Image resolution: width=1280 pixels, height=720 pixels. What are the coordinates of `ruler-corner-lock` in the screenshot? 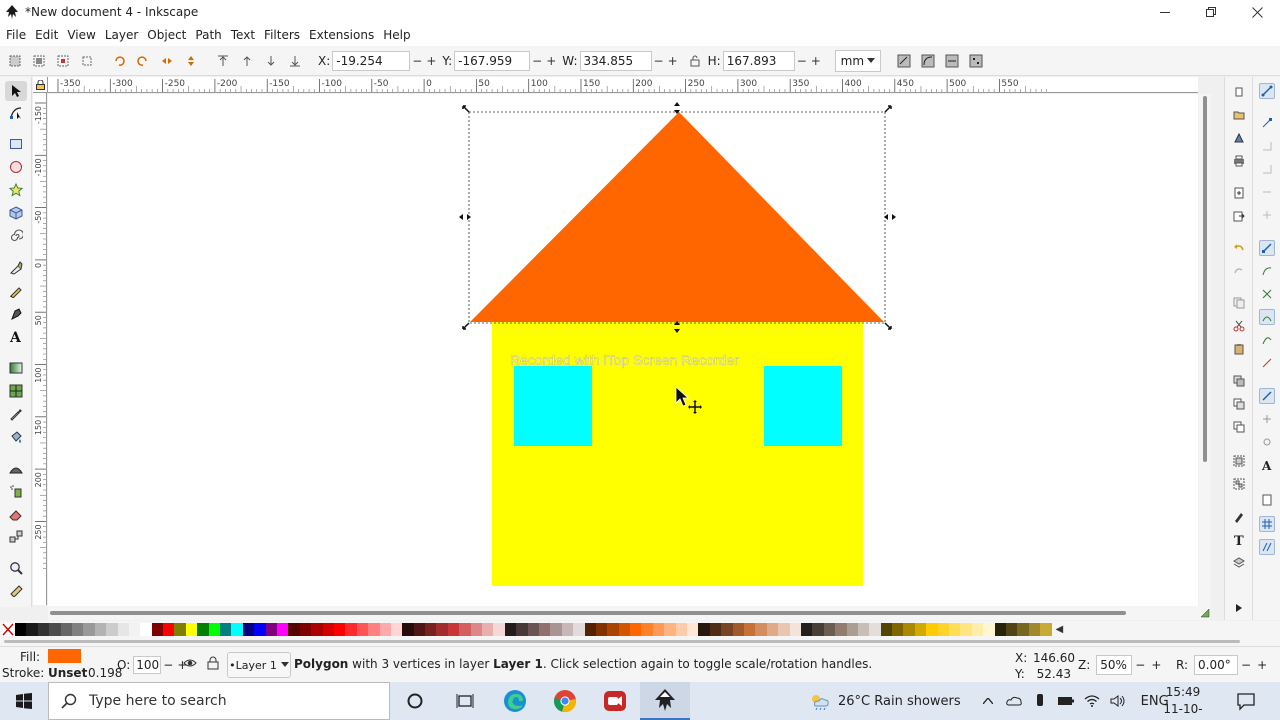 It's located at (40, 85).